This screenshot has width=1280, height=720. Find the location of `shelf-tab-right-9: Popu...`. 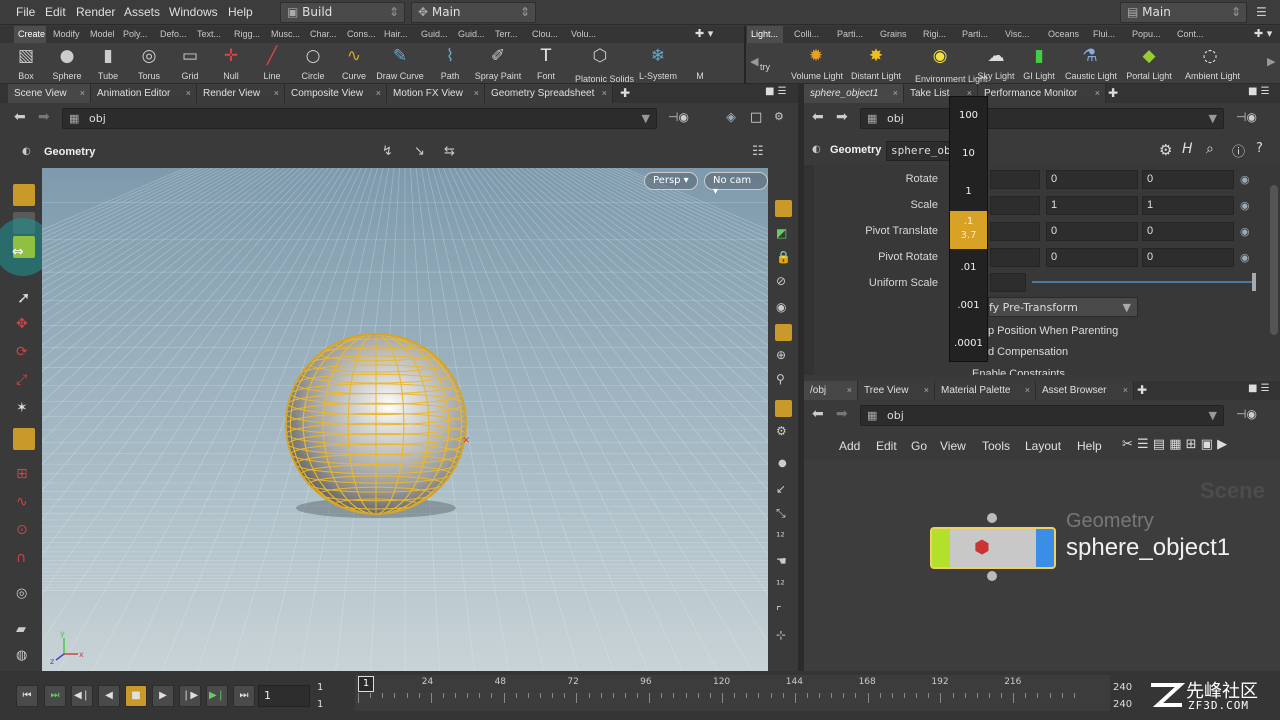

shelf-tab-right-9: Popu... is located at coordinates (1147, 34).